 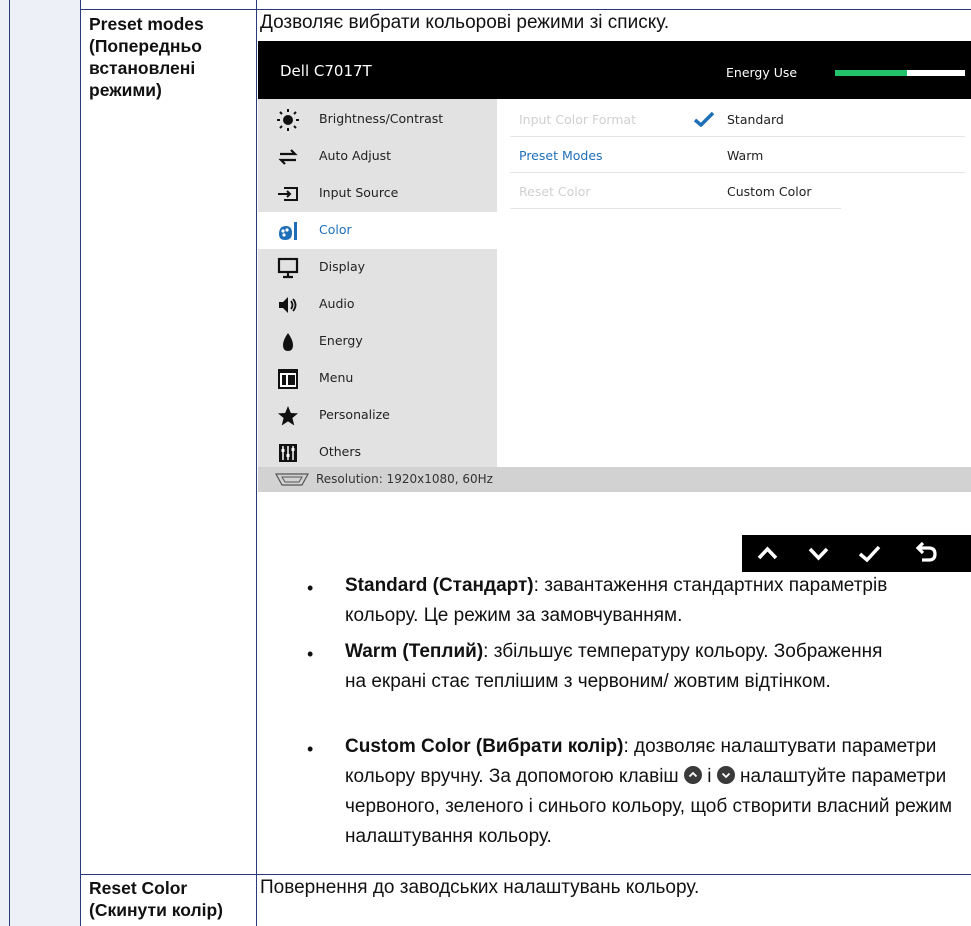 What do you see at coordinates (355, 155) in the screenshot?
I see `menu-label: Auto Adjust` at bounding box center [355, 155].